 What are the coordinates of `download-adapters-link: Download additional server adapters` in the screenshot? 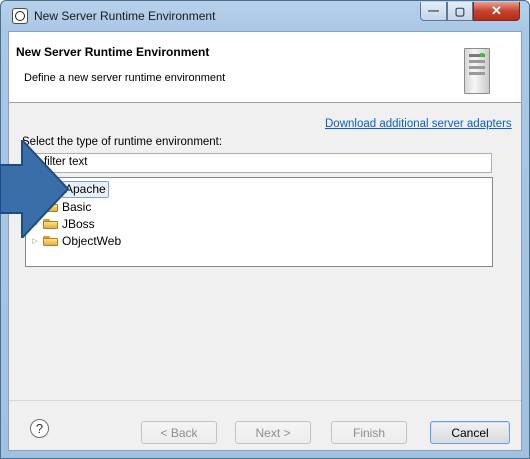 It's located at (418, 124).